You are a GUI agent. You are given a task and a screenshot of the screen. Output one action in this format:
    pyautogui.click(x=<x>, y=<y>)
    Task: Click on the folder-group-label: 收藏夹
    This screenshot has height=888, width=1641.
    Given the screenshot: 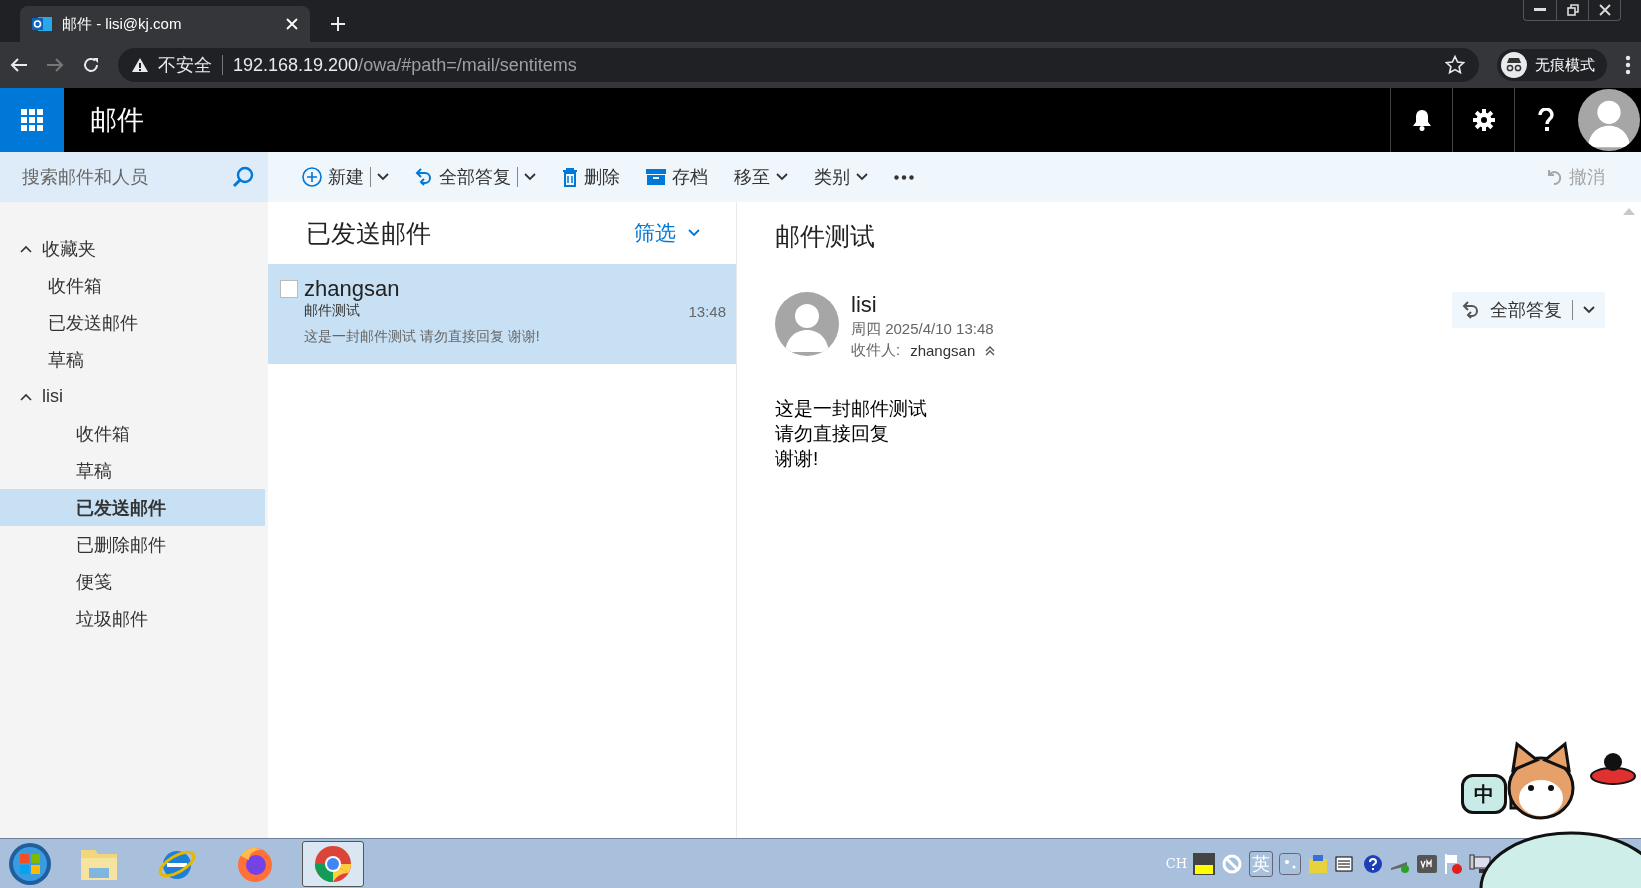 What is the action you would take?
    pyautogui.click(x=69, y=248)
    